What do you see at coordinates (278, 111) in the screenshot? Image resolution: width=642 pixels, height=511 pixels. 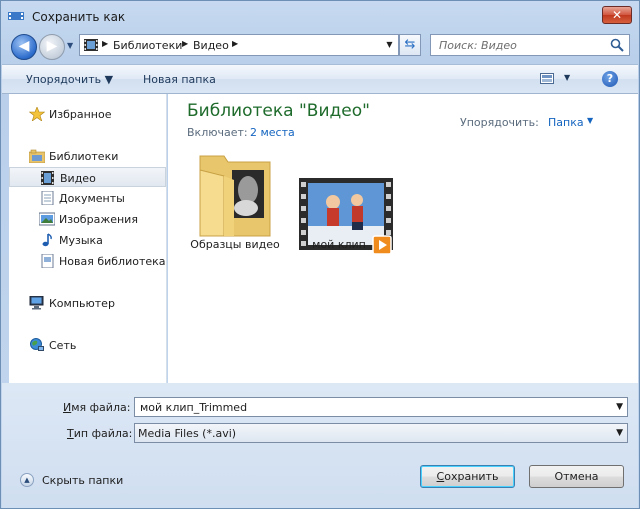 I see `page-title: Библиотека "Видео"` at bounding box center [278, 111].